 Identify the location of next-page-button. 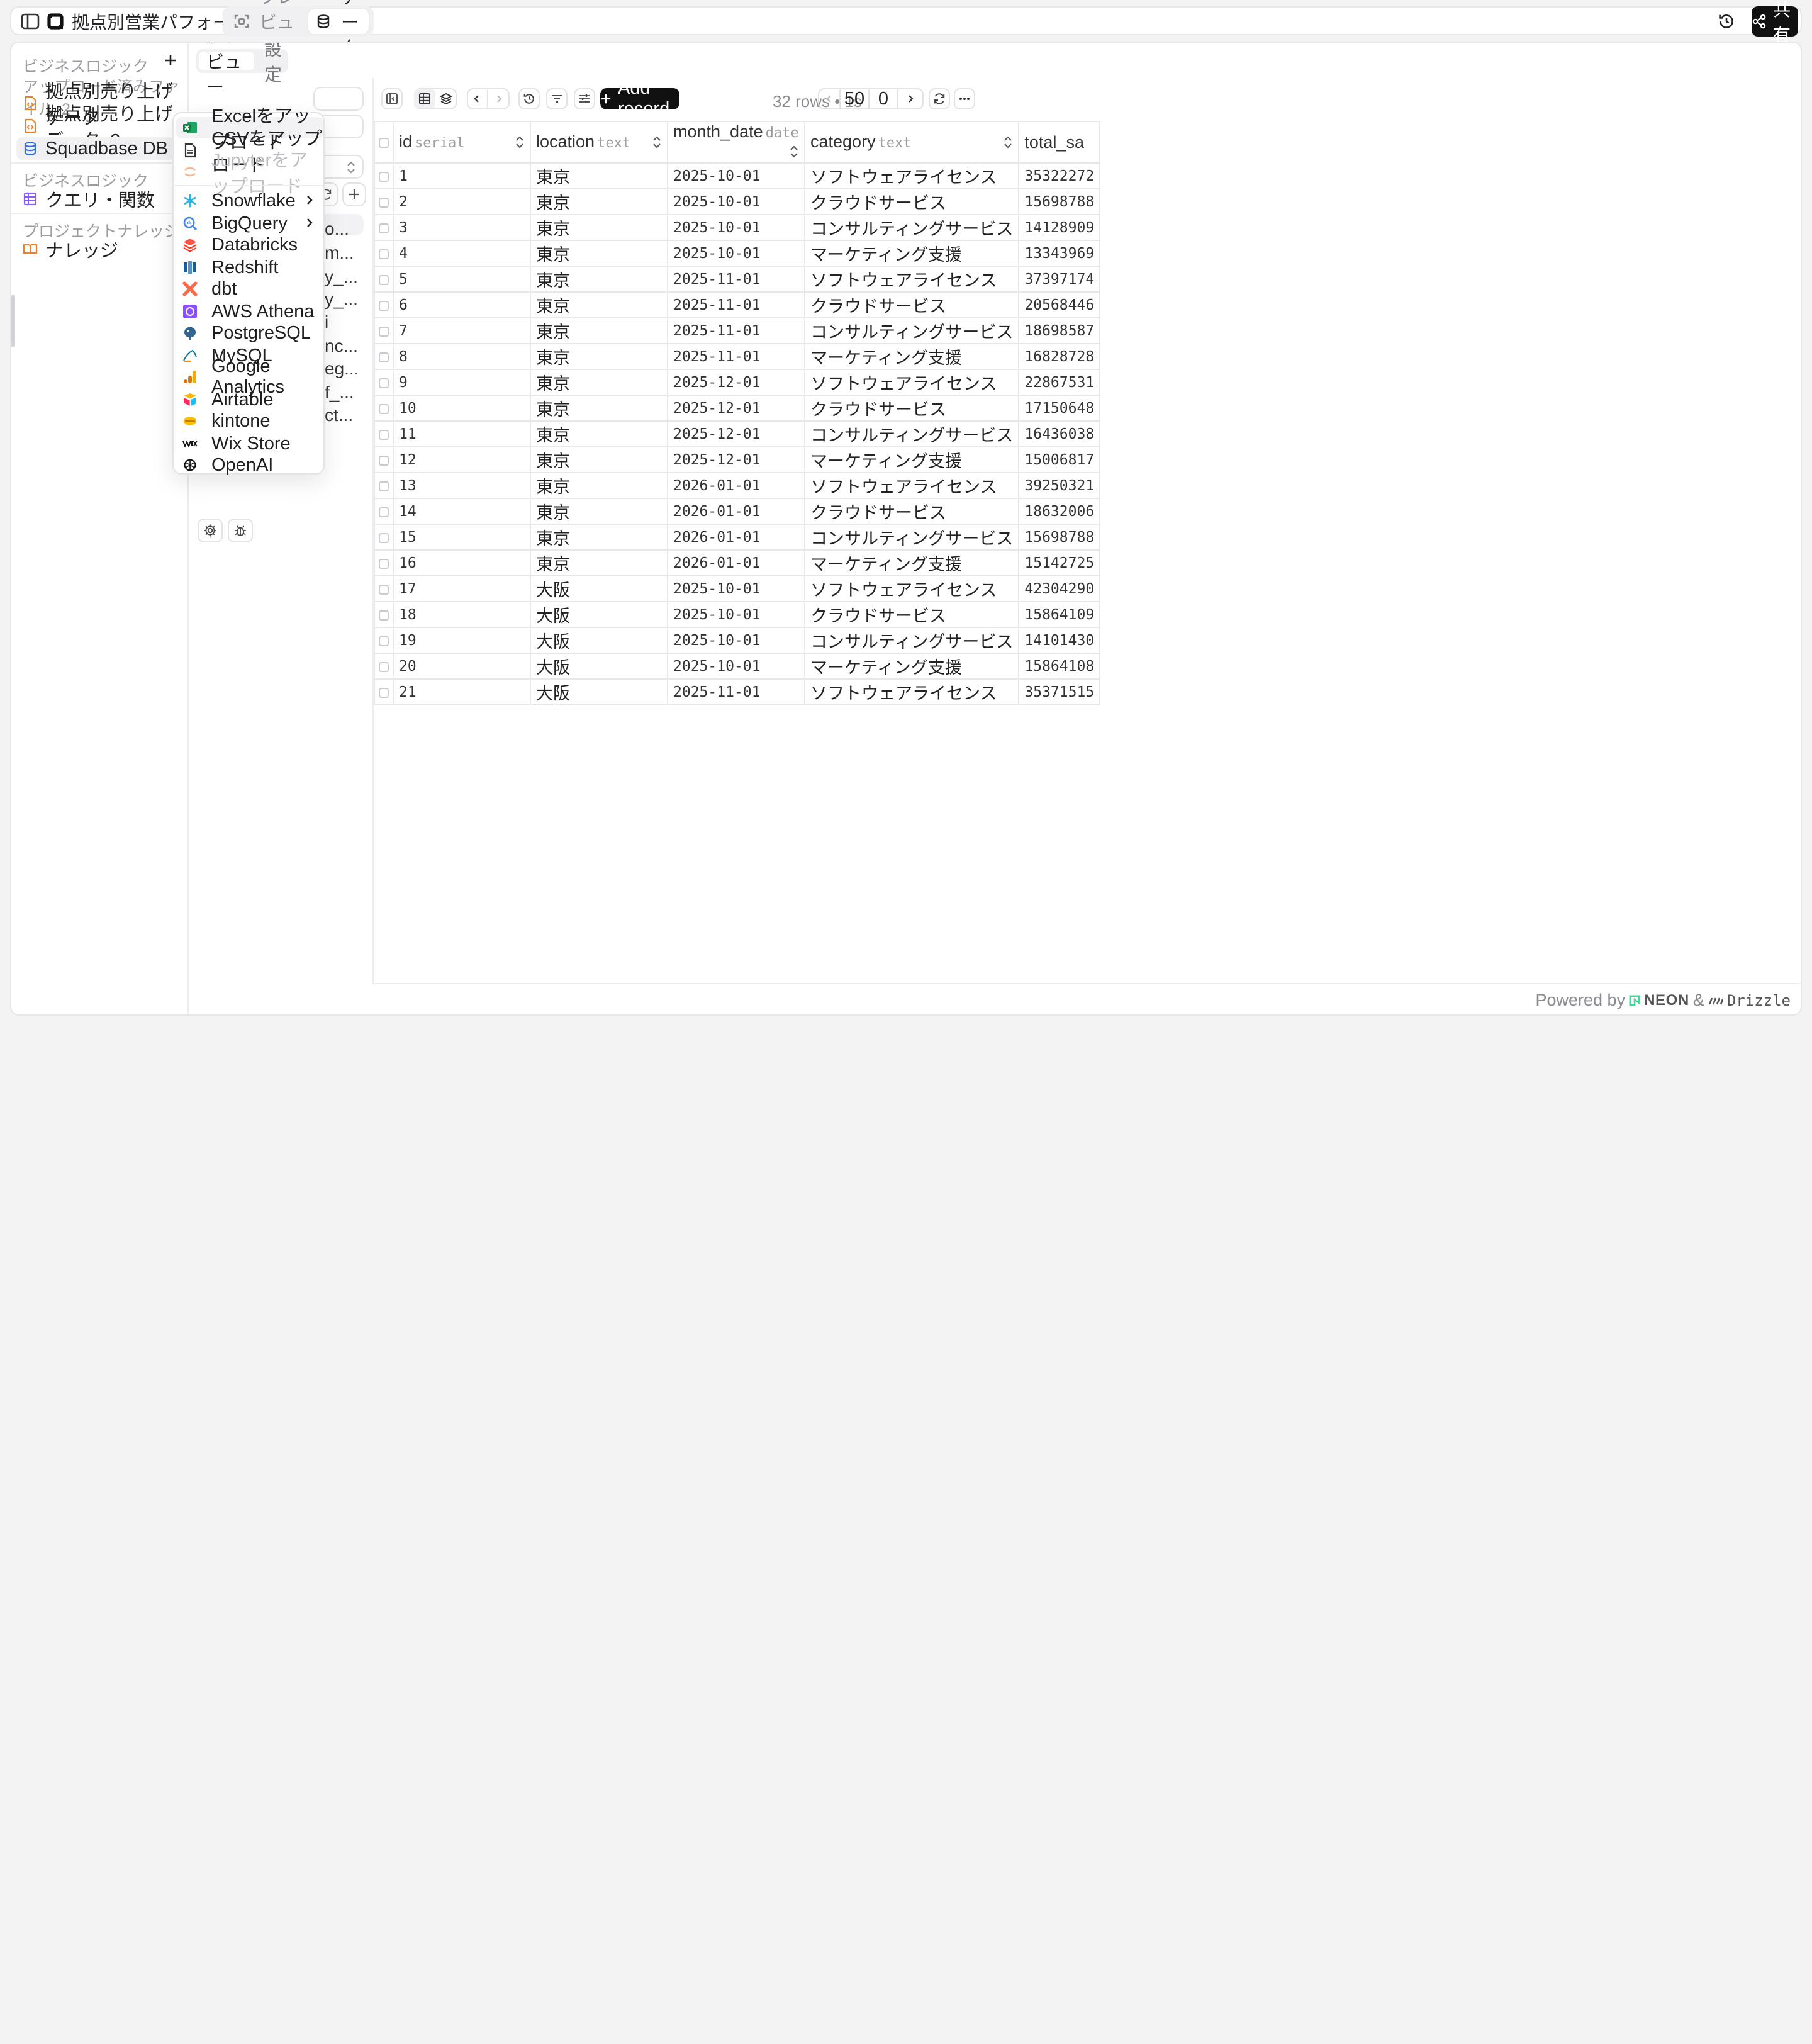
(910, 98).